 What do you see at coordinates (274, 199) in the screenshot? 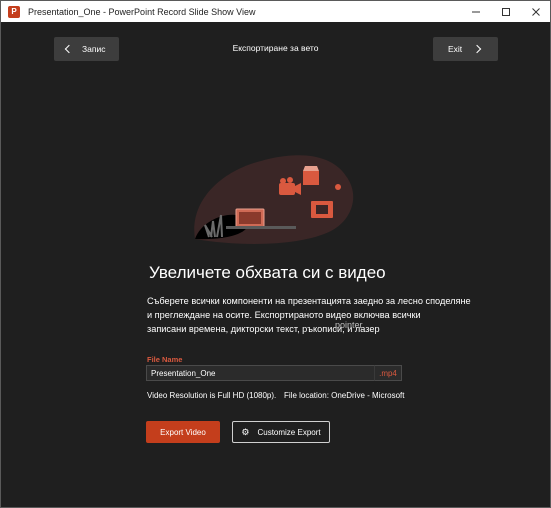
I see `video-export-illustration` at bounding box center [274, 199].